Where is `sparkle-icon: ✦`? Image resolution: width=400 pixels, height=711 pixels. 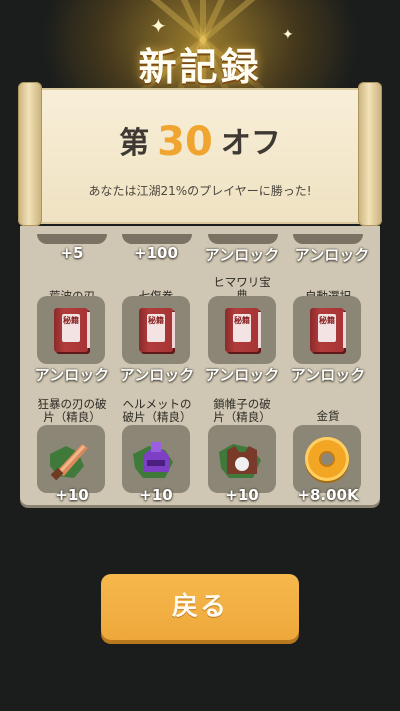
sparkle-icon: ✦ is located at coordinates (158, 26).